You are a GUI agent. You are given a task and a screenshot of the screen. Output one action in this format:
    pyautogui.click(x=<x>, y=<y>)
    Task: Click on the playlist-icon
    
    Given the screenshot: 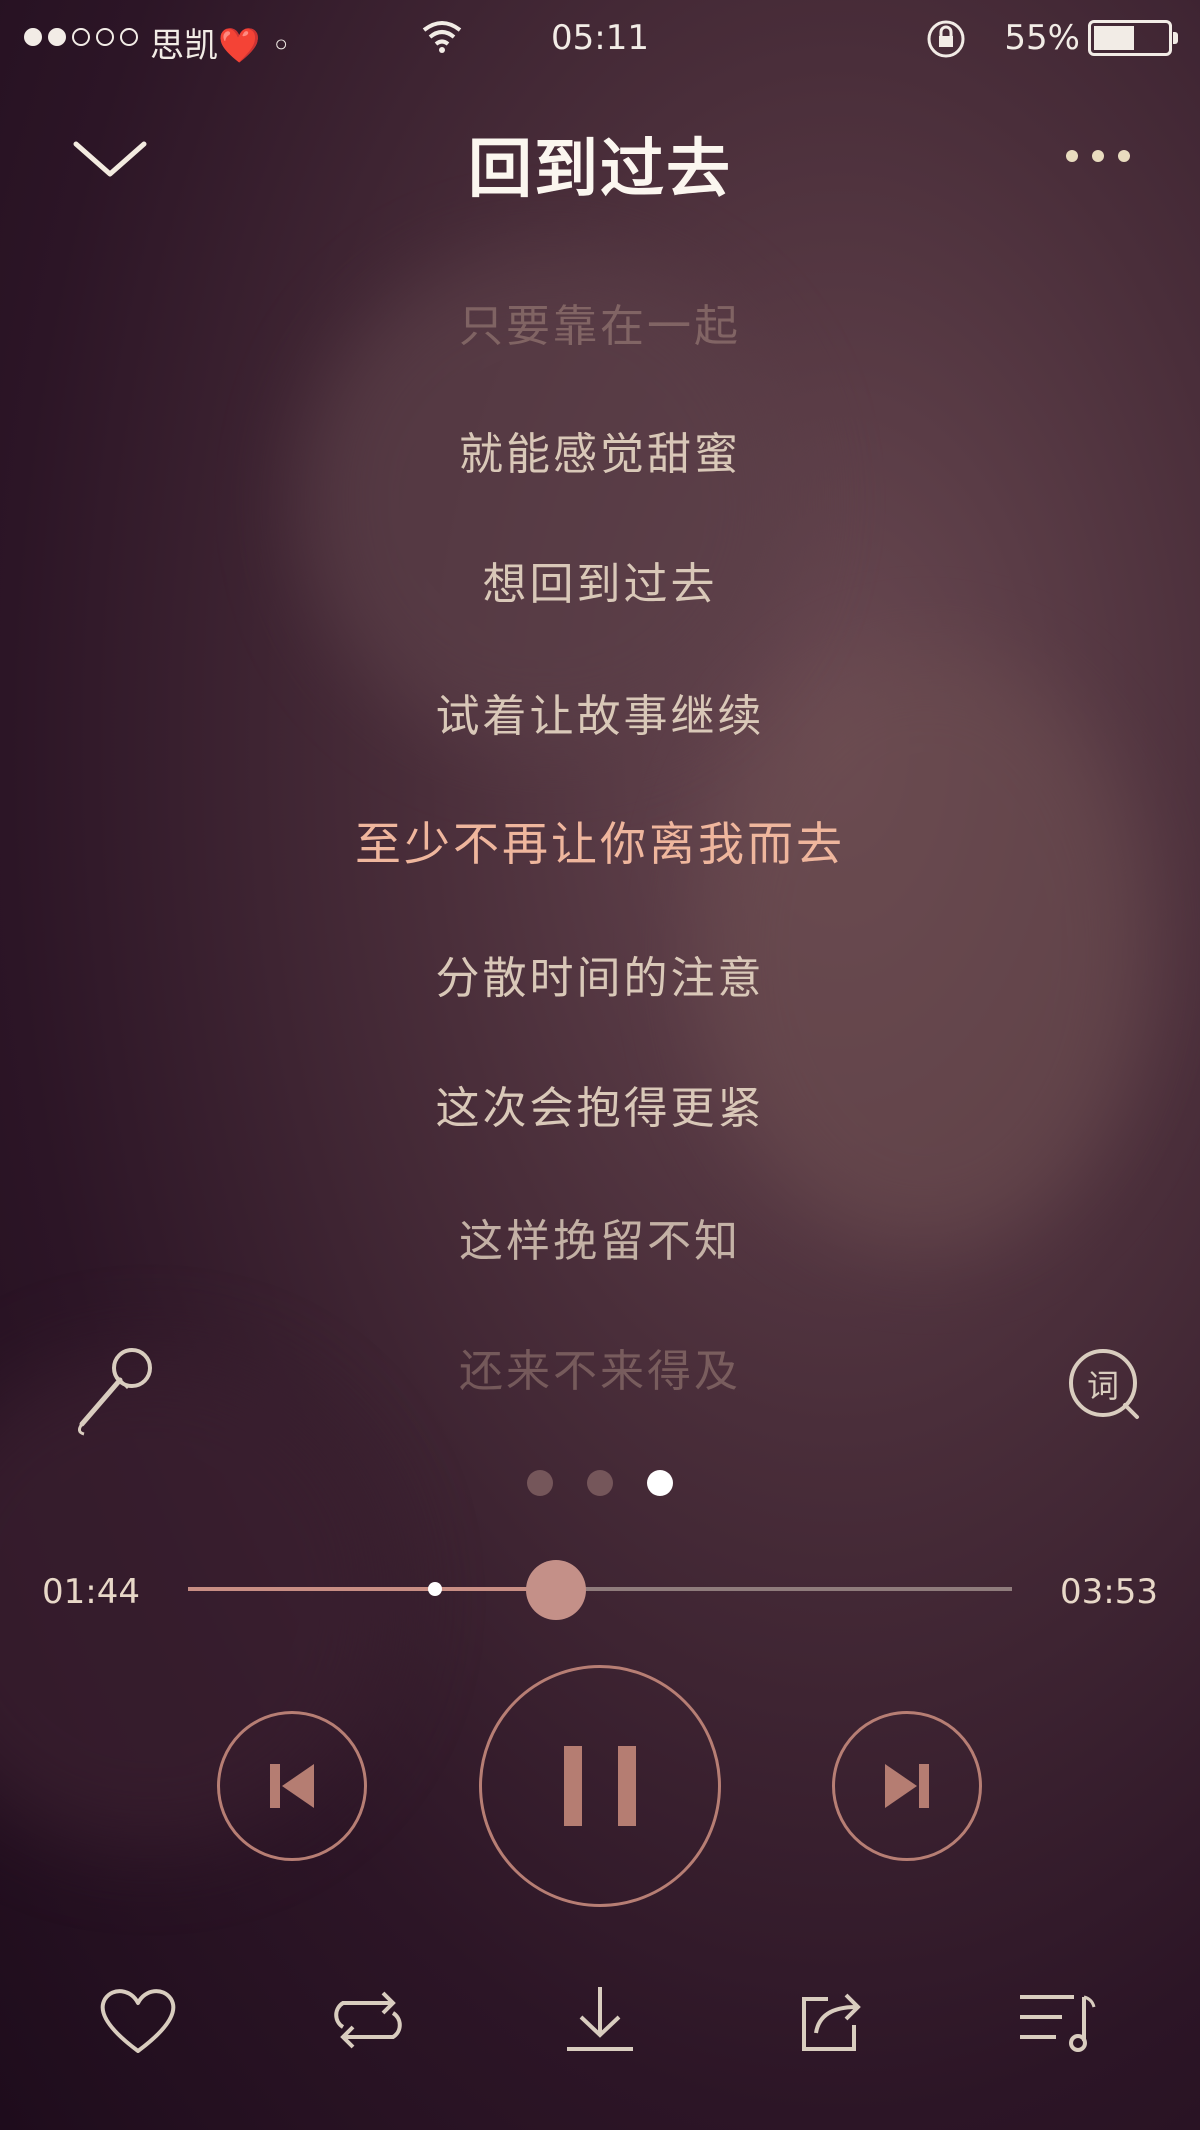 What is the action you would take?
    pyautogui.click(x=1058, y=2023)
    